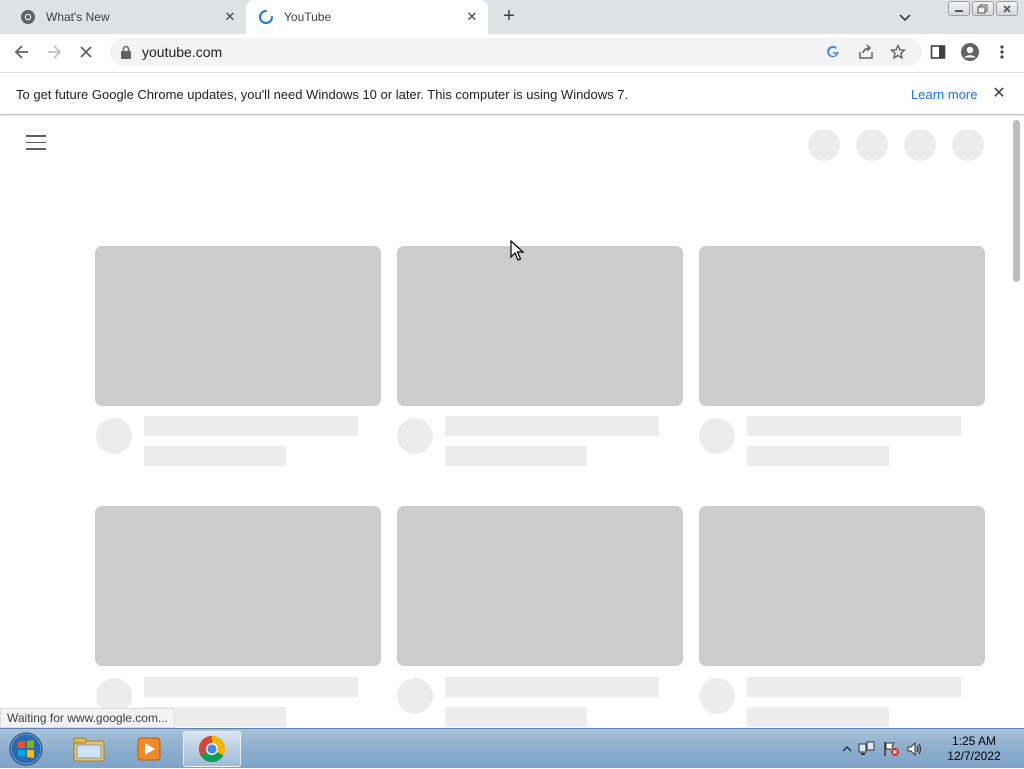  I want to click on clock-date: 12/7/2022, so click(974, 756).